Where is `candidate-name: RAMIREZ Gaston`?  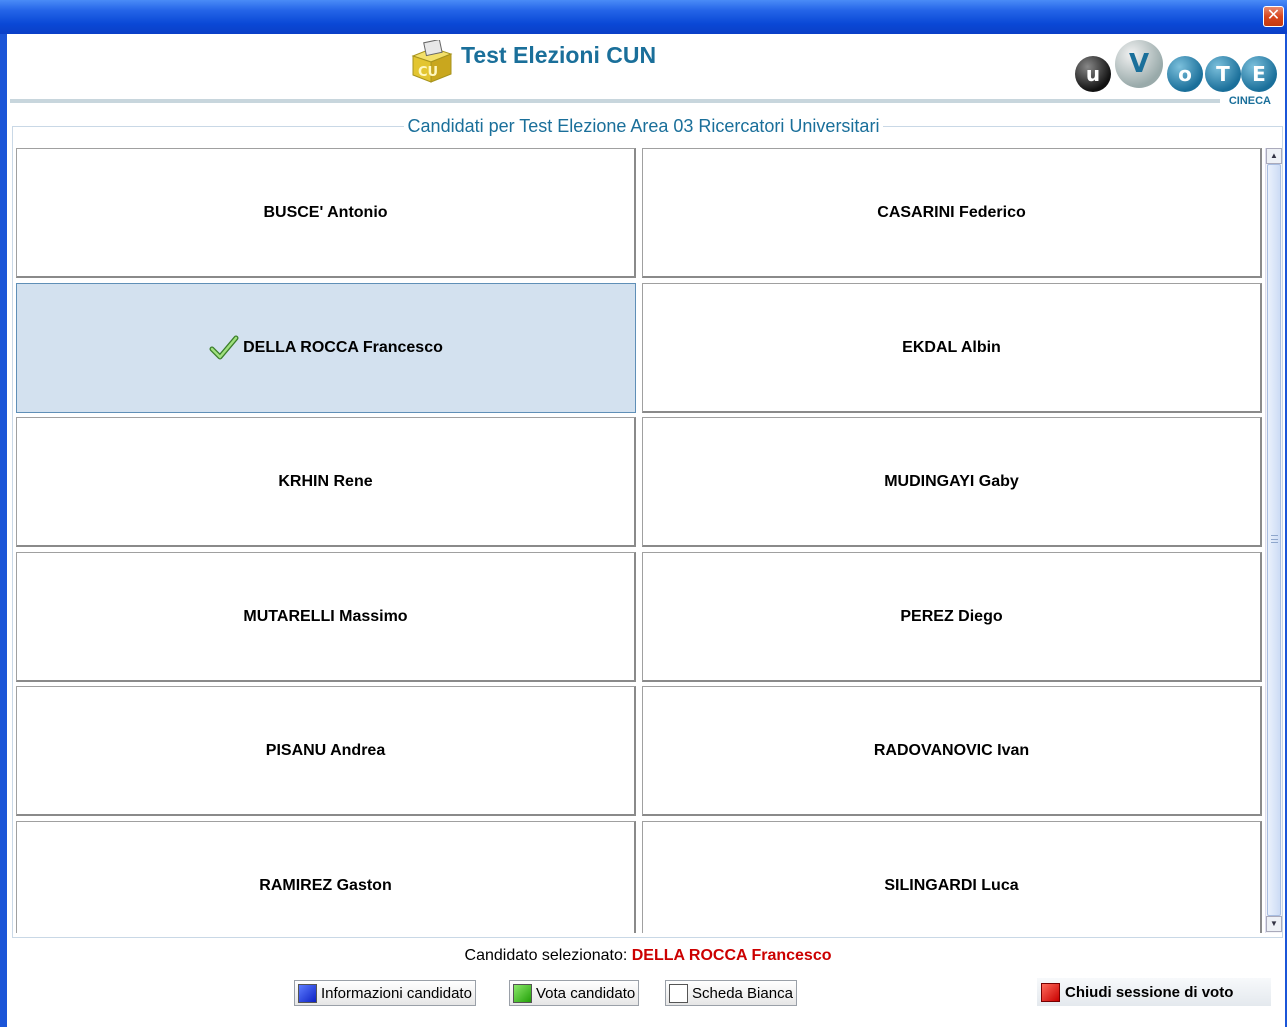 candidate-name: RAMIREZ Gaston is located at coordinates (325, 885).